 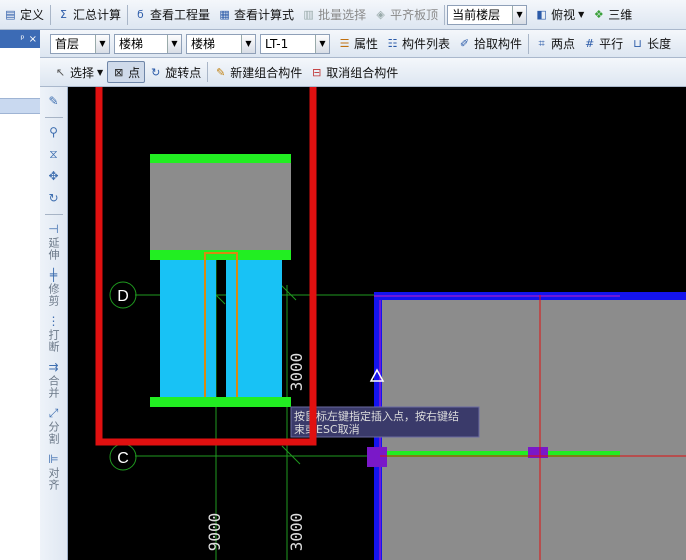 I want to click on new-group-button: ✎ 新建组合构件, so click(x=258, y=72).